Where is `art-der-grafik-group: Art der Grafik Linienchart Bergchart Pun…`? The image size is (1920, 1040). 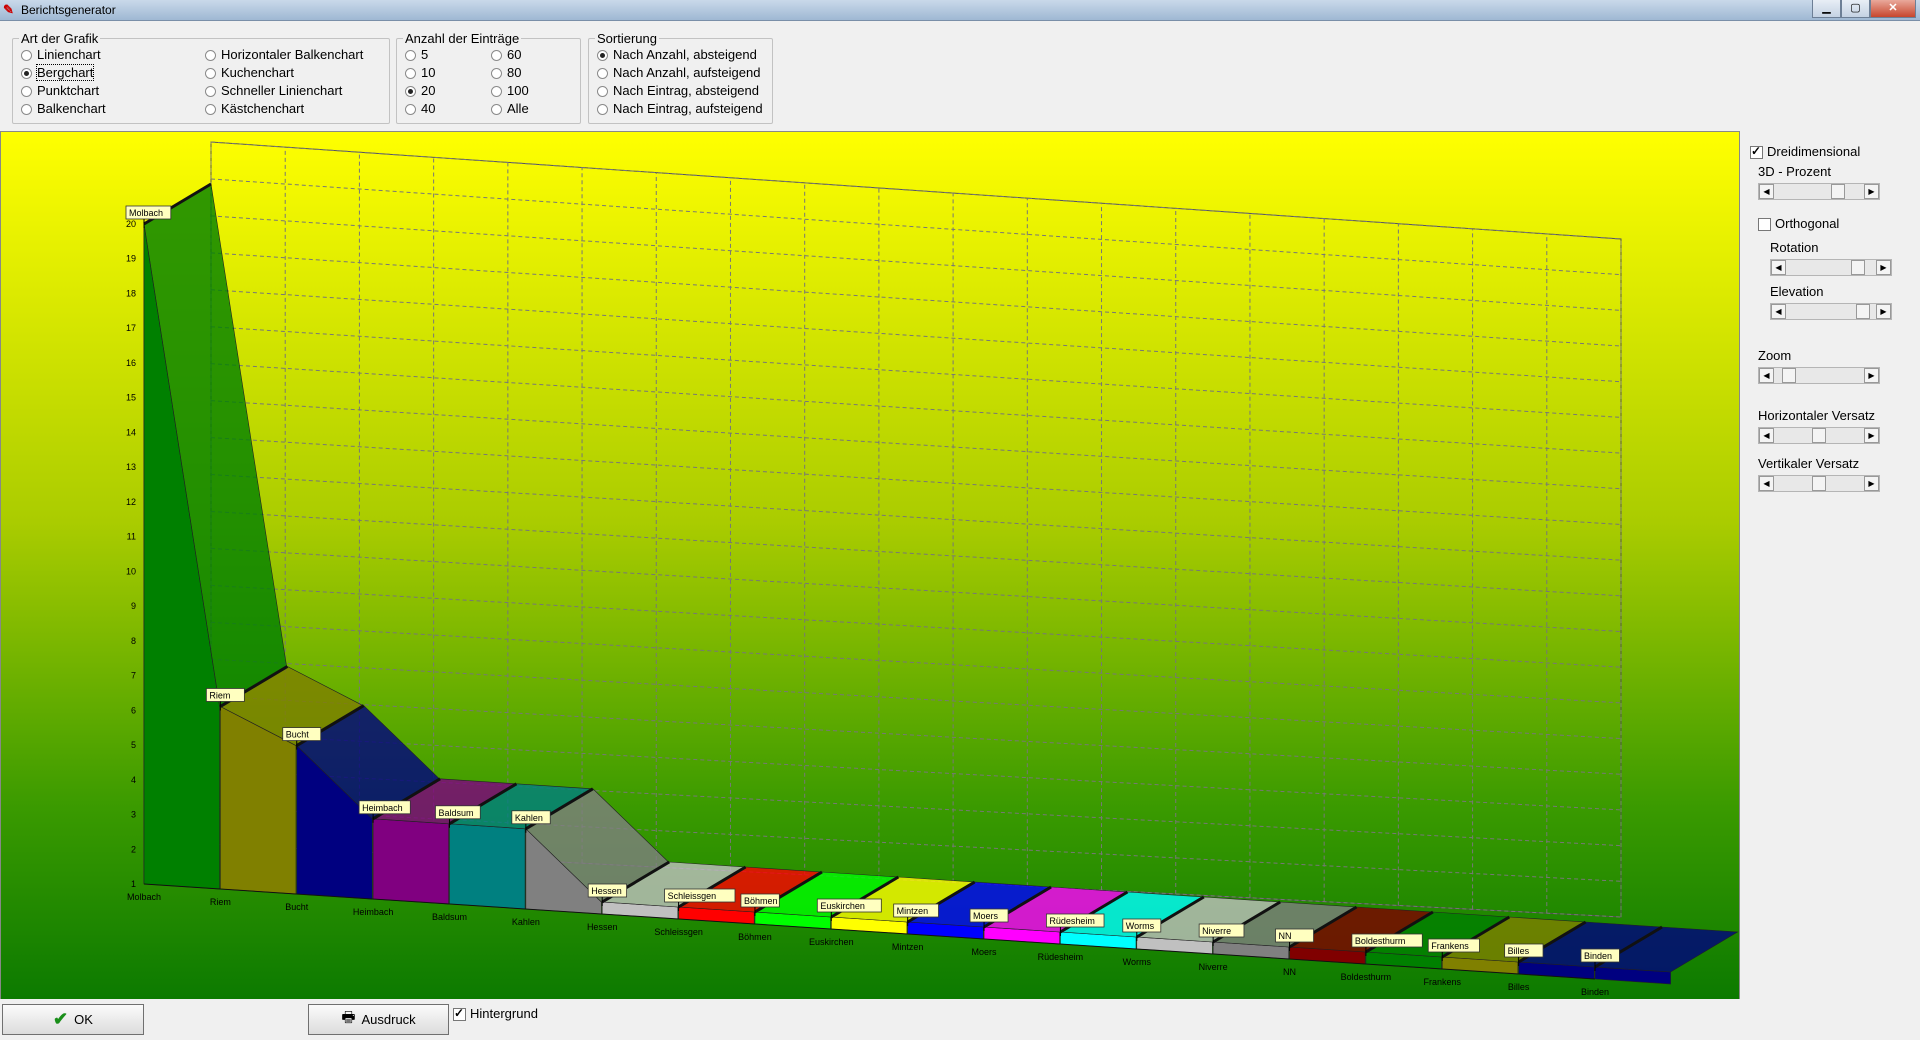 art-der-grafik-group: Art der Grafik Linienchart Bergchart Pun… is located at coordinates (201, 77).